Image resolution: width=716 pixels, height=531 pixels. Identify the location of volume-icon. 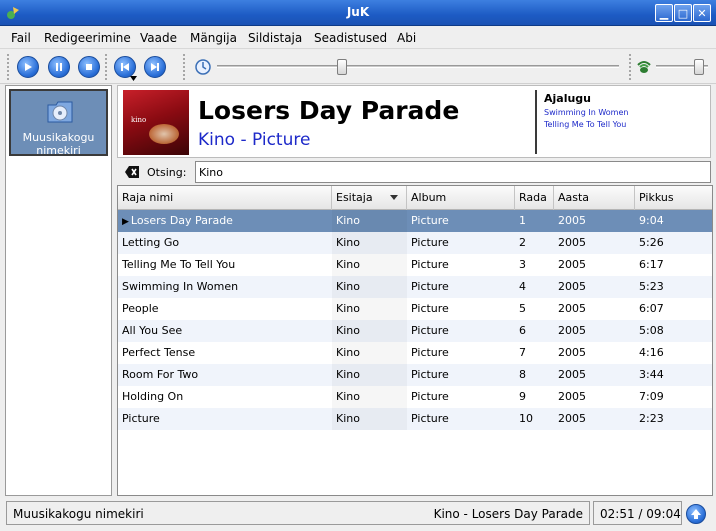
(644, 67).